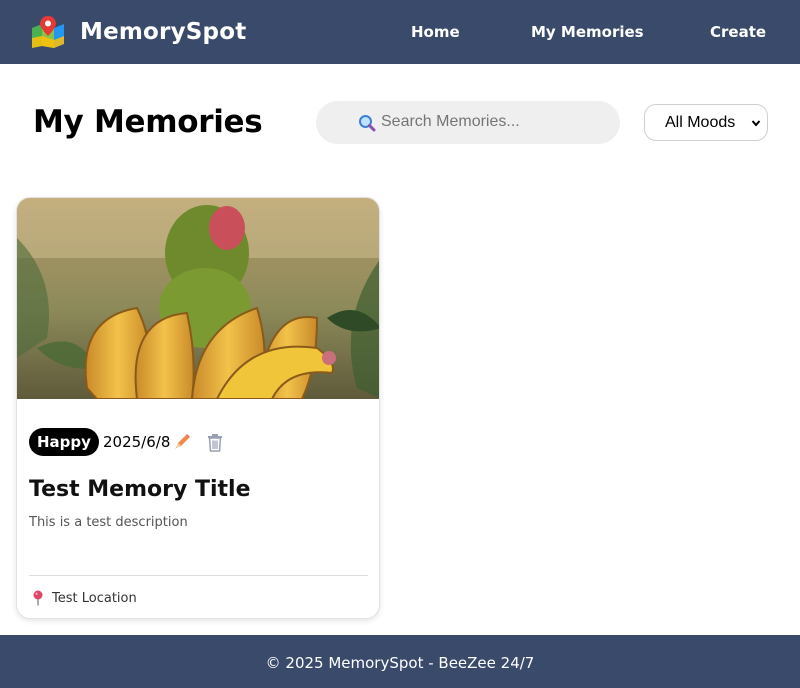 This screenshot has height=688, width=800. What do you see at coordinates (198, 575) in the screenshot?
I see `card-divider` at bounding box center [198, 575].